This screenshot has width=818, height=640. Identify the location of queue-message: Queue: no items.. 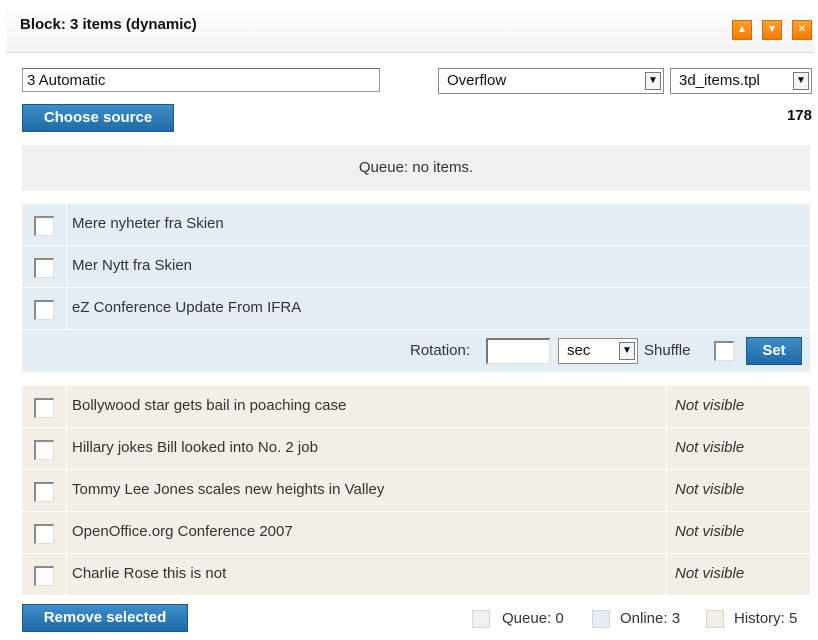
(416, 167).